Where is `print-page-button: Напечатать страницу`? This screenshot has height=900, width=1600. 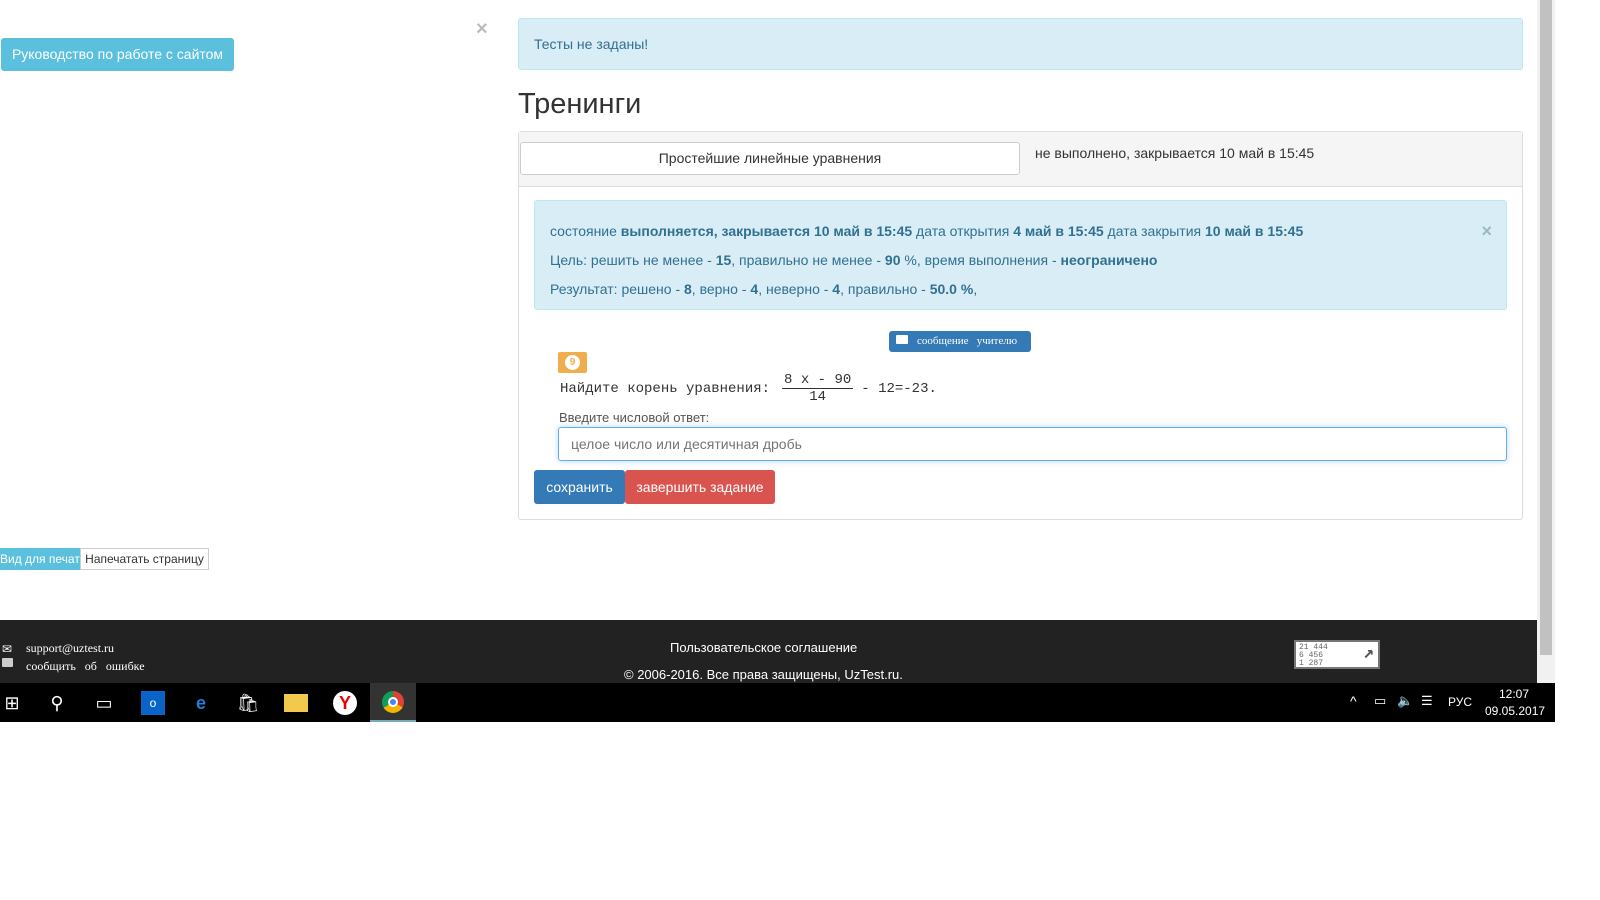
print-page-button: Напечатать страницу is located at coordinates (144, 559).